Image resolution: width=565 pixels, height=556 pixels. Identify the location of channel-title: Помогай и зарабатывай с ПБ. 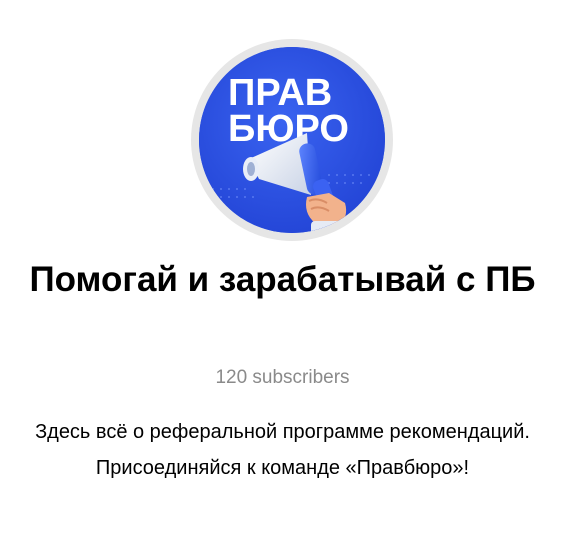
(282, 279).